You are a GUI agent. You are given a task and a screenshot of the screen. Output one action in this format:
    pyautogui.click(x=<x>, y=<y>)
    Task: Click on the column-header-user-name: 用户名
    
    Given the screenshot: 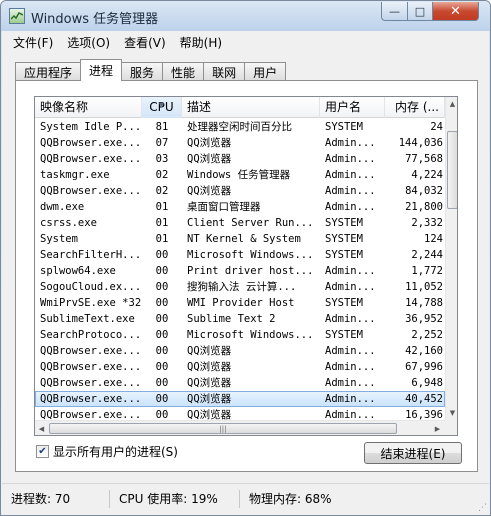 What is the action you would take?
    pyautogui.click(x=352, y=107)
    